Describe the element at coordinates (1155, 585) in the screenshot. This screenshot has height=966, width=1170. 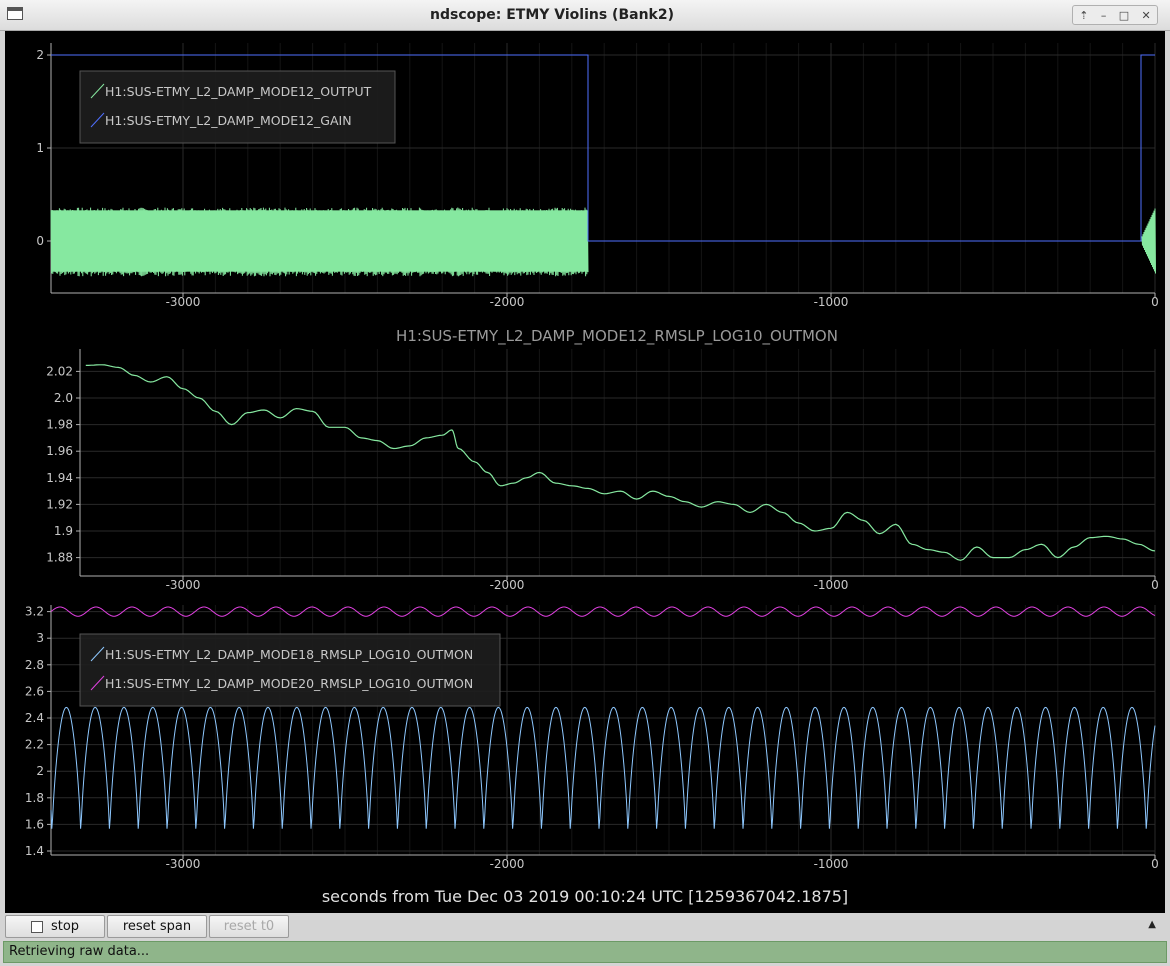
I see `plot-1-xtick-label: 0` at that location.